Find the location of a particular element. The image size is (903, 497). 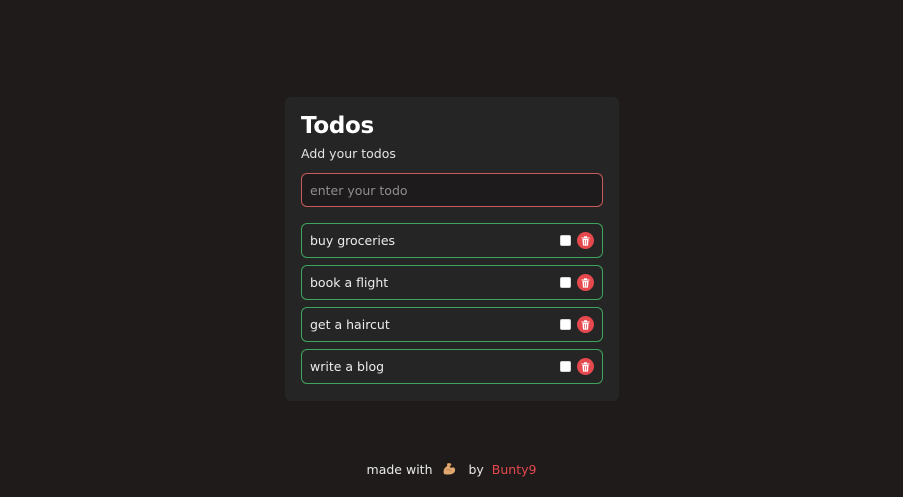

todo-input is located at coordinates (452, 190).